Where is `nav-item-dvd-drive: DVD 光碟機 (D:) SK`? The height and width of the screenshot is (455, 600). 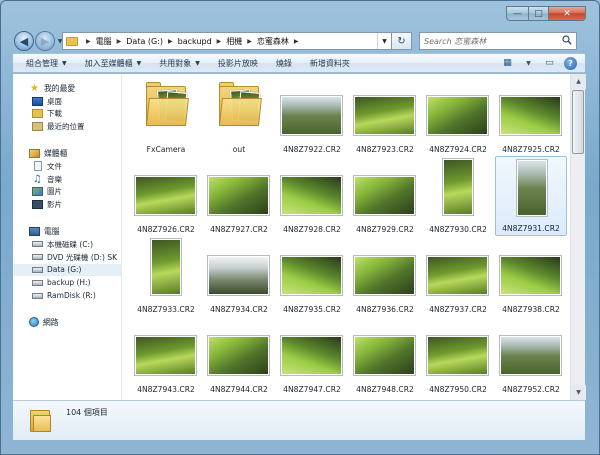 nav-item-dvd-drive: DVD 光碟機 (D:) SK is located at coordinates (67, 257).